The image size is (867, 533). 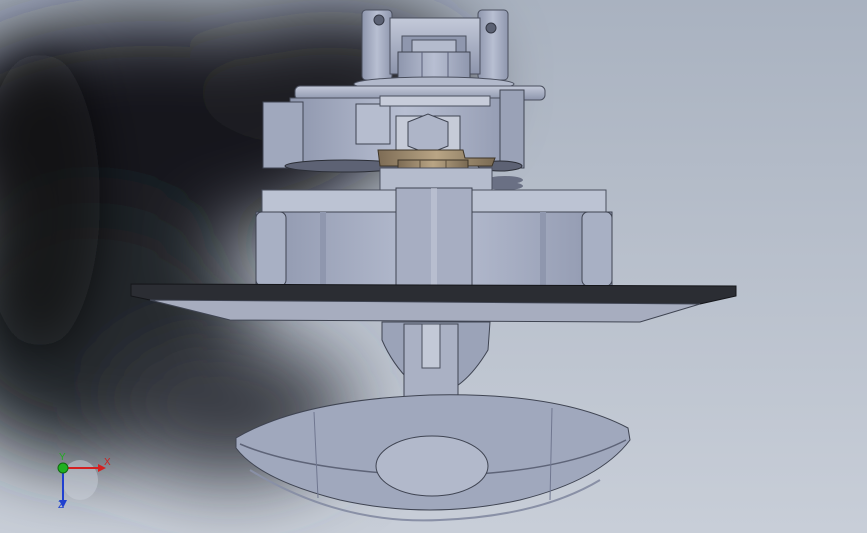 I want to click on bottom-foot, so click(x=433, y=458).